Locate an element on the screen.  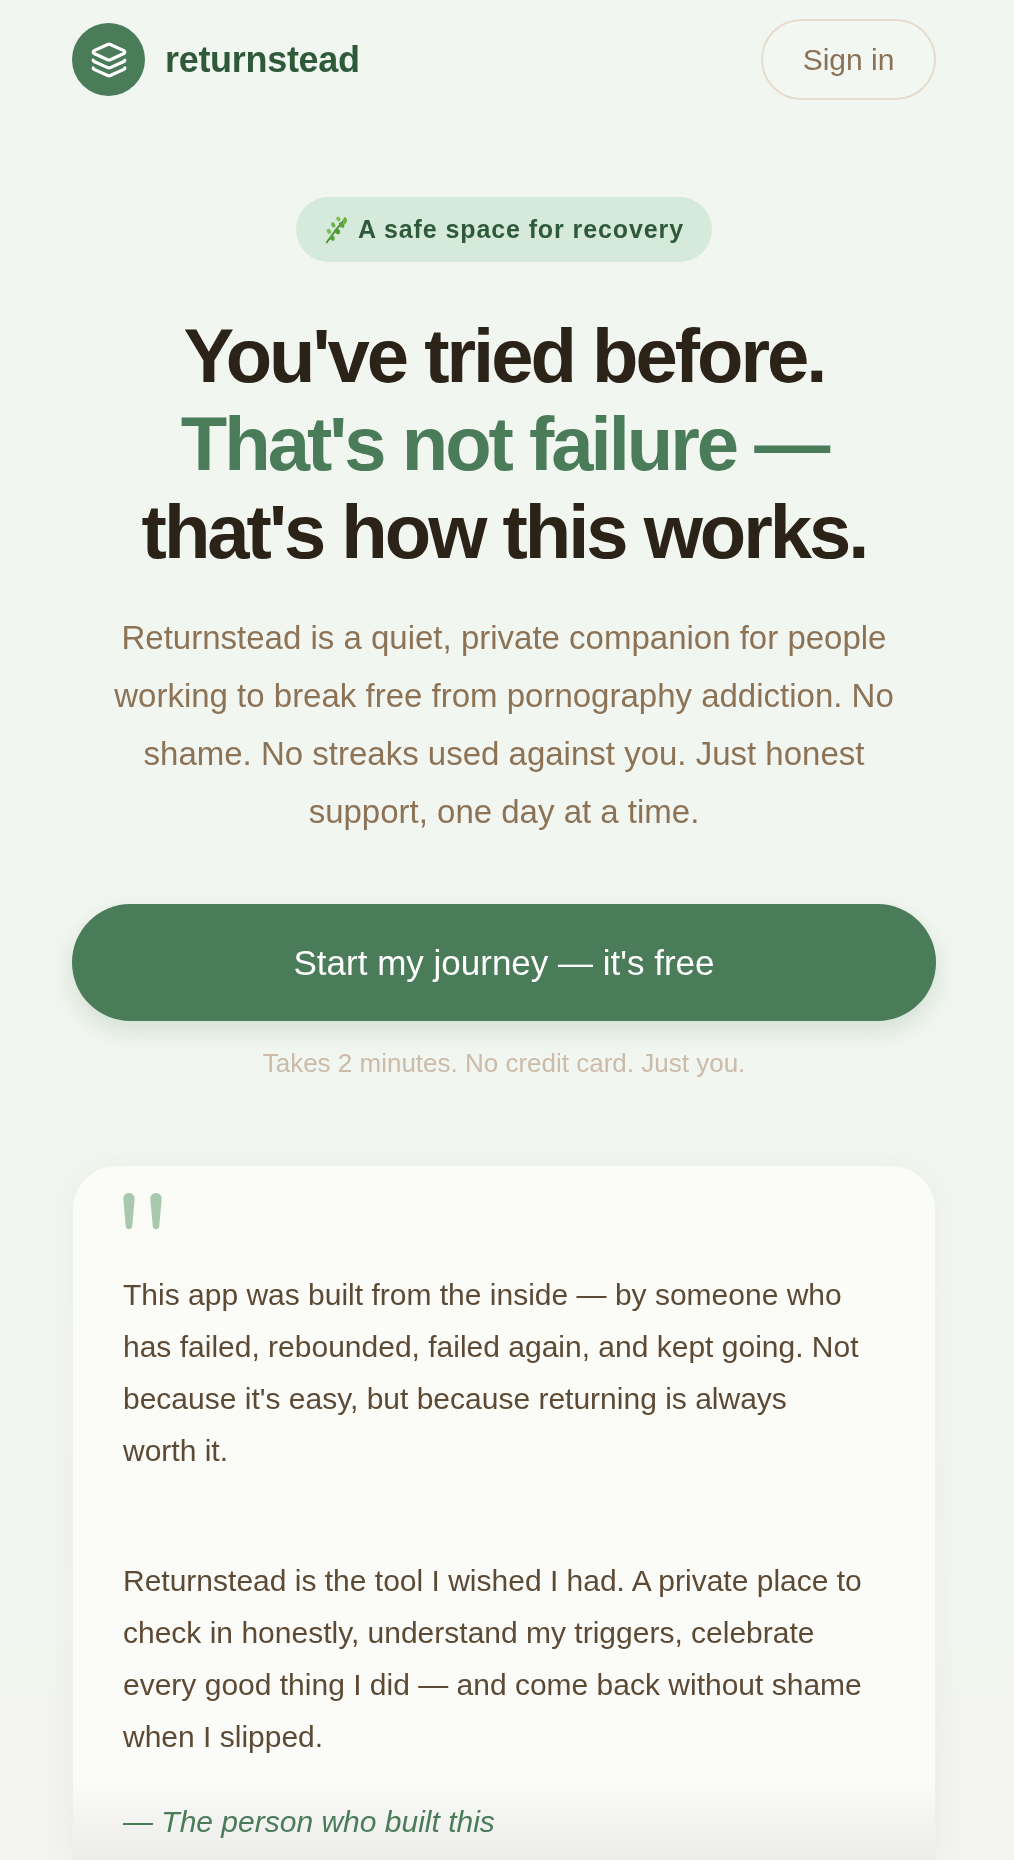
story-paragraph: Returnstead is the tool I wished I had. A private place to check in honestly, understand my triggers, celebrate every good thing I did — and come back without shame when I slipped. is located at coordinates (493, 1659).